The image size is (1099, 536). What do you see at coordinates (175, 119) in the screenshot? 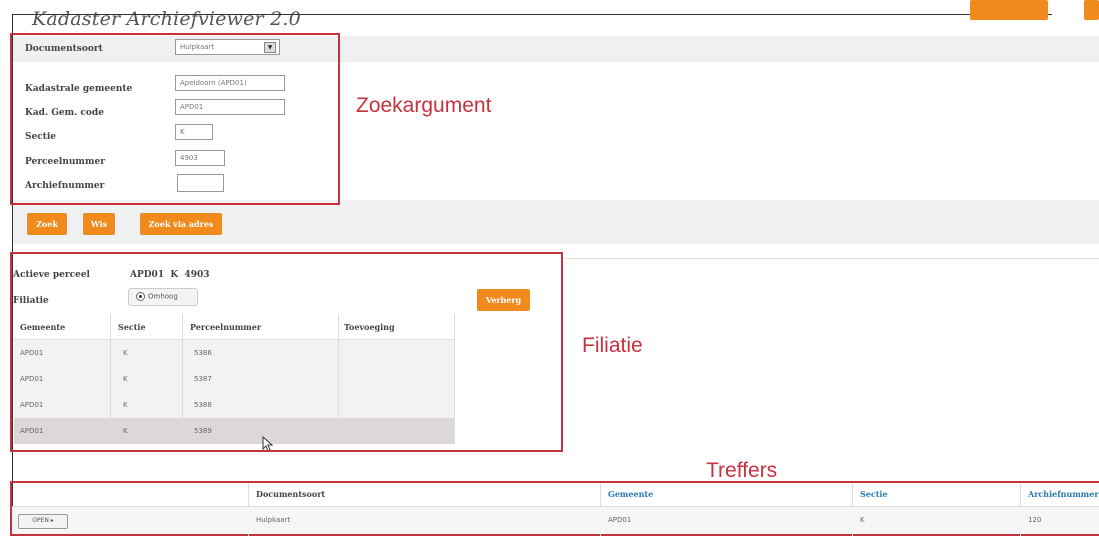
I see `zoekargument-highlight` at bounding box center [175, 119].